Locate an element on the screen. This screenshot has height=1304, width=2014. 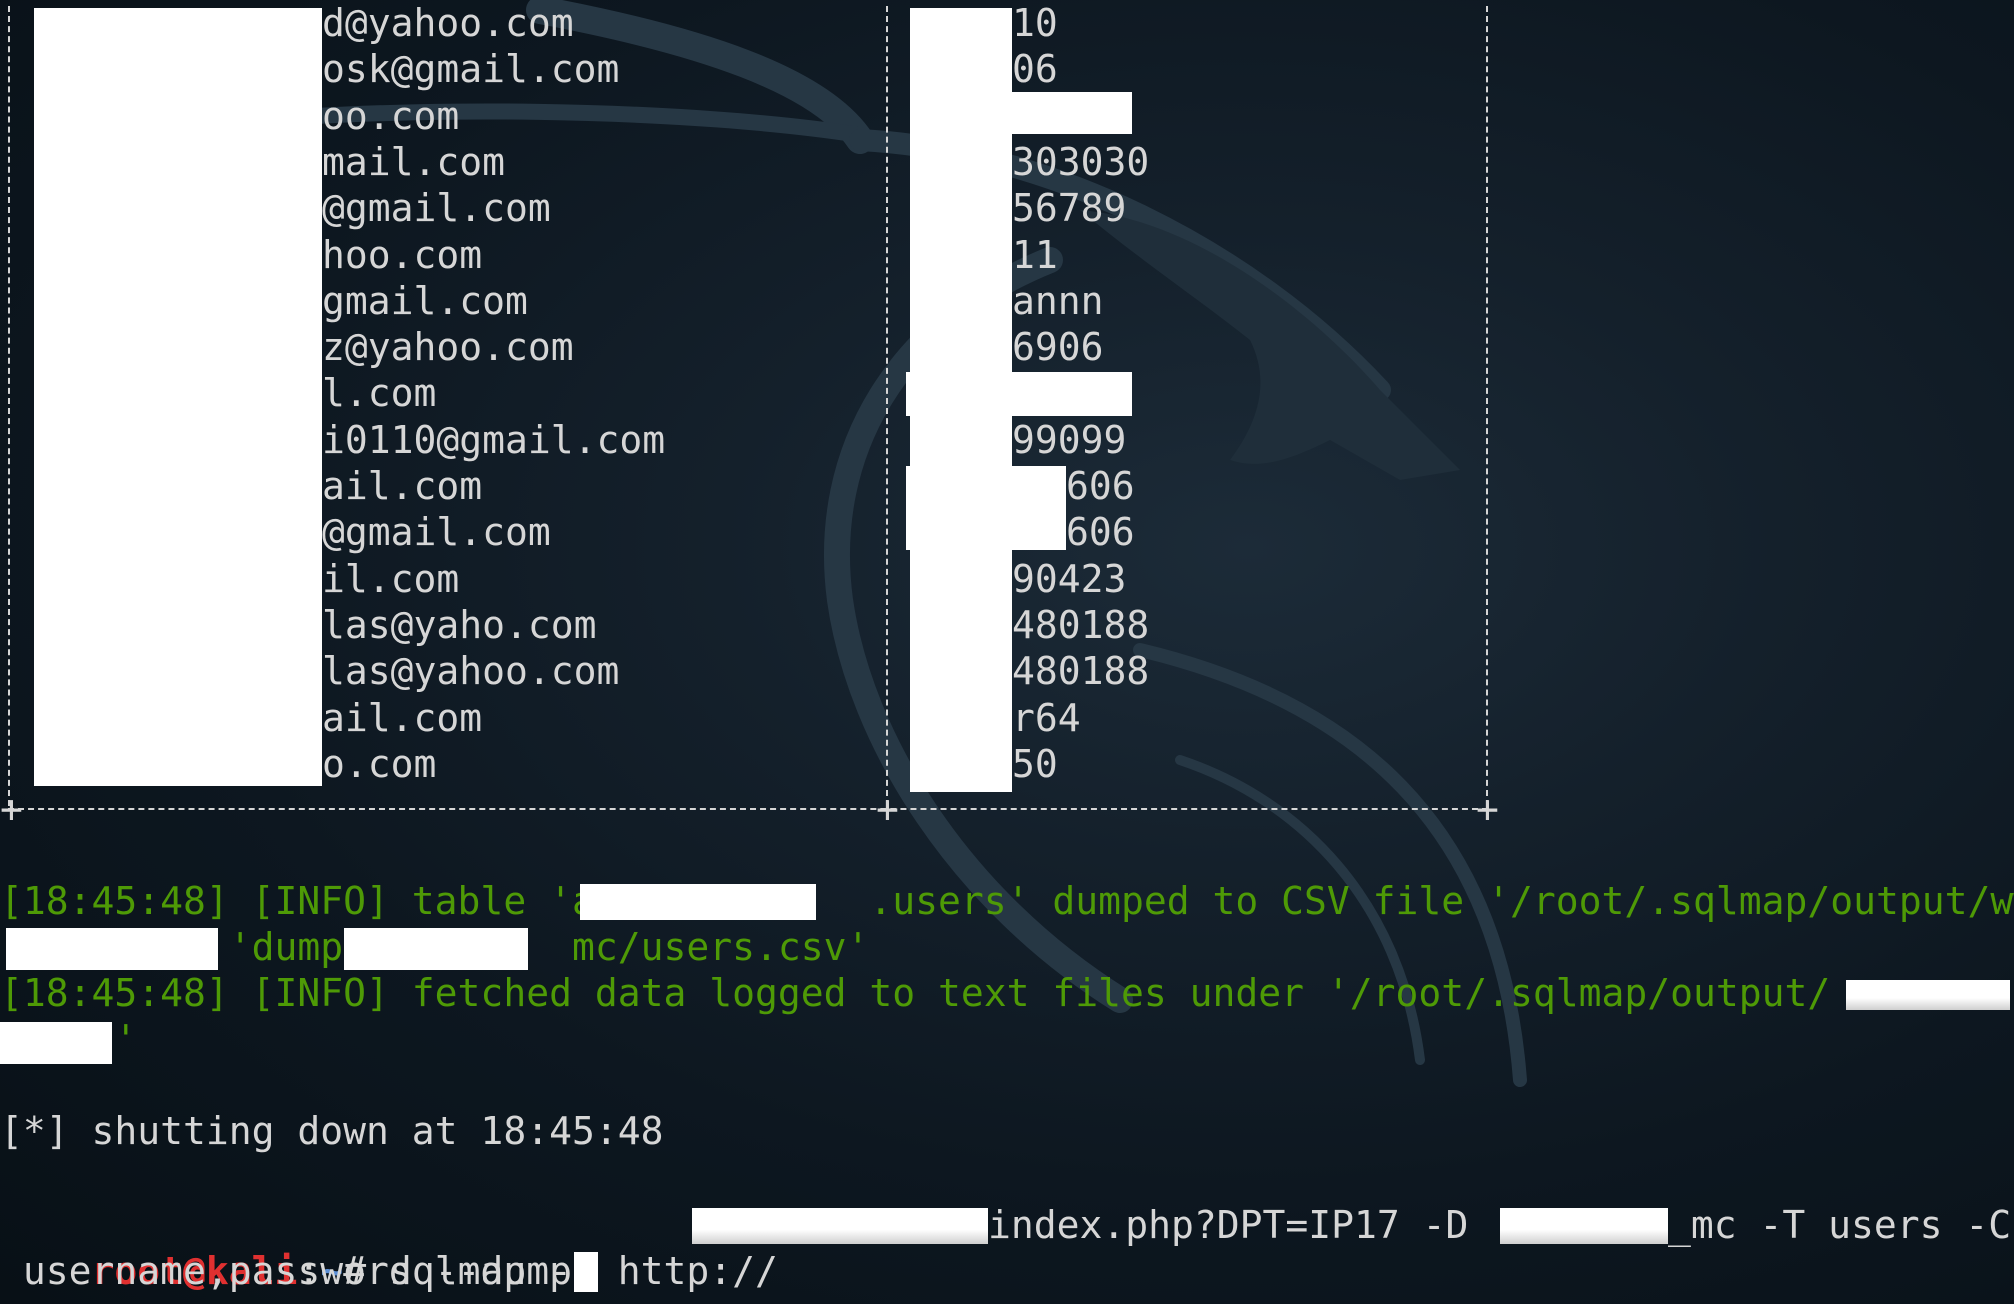
table-cell-email: las@yahoo.com is located at coordinates (471, 671).